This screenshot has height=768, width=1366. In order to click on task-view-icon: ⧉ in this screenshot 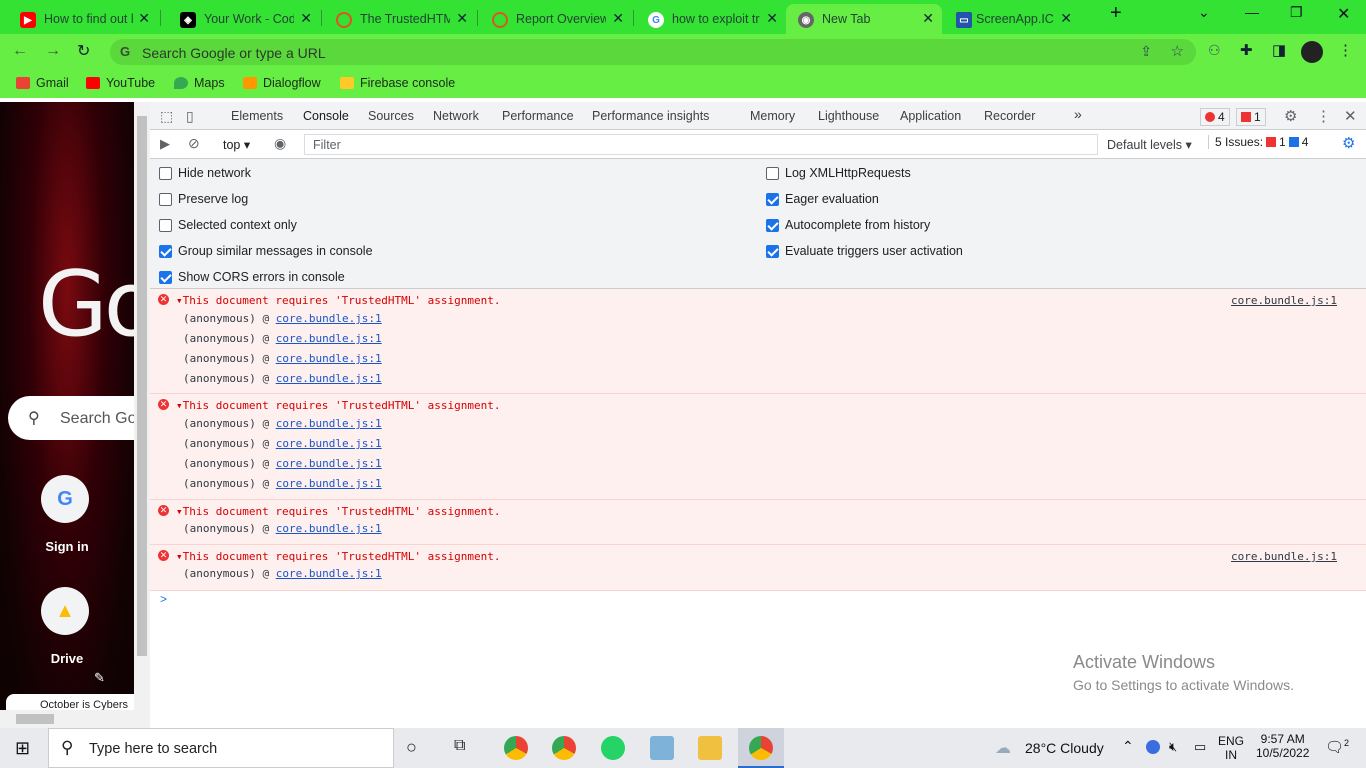, I will do `click(459, 746)`.